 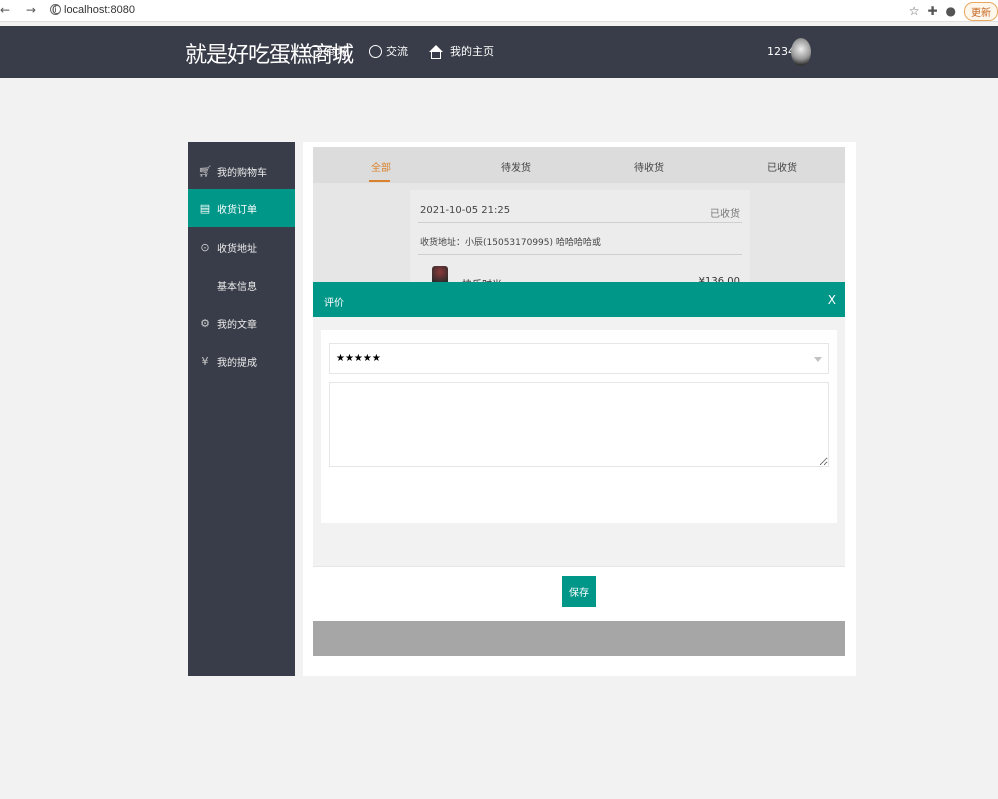 I want to click on yen-icon: ¥, so click(x=205, y=361).